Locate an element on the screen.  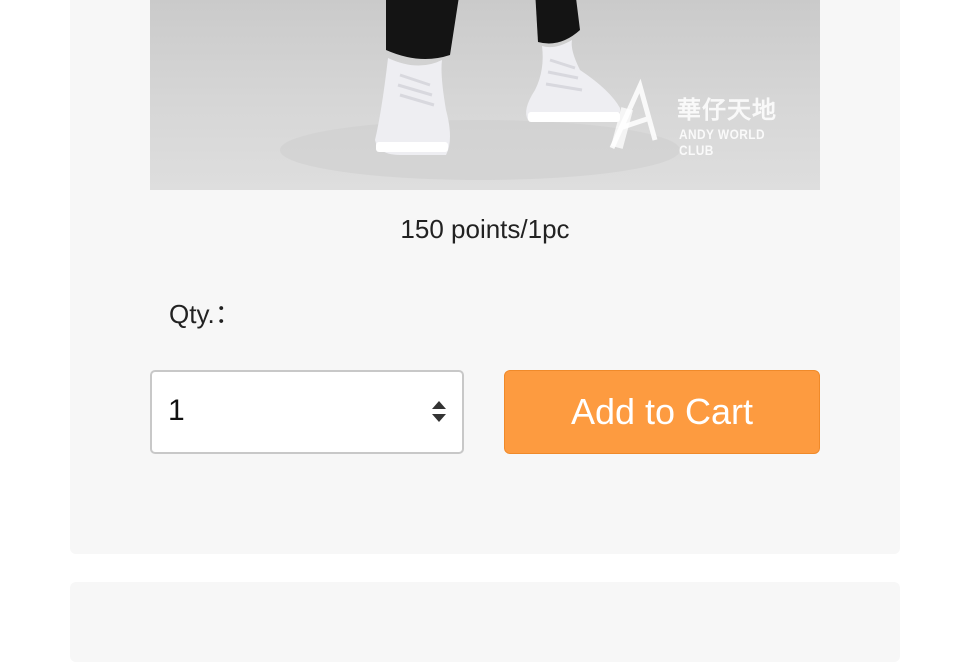
quantity-label: Qty.： is located at coordinates (205, 314).